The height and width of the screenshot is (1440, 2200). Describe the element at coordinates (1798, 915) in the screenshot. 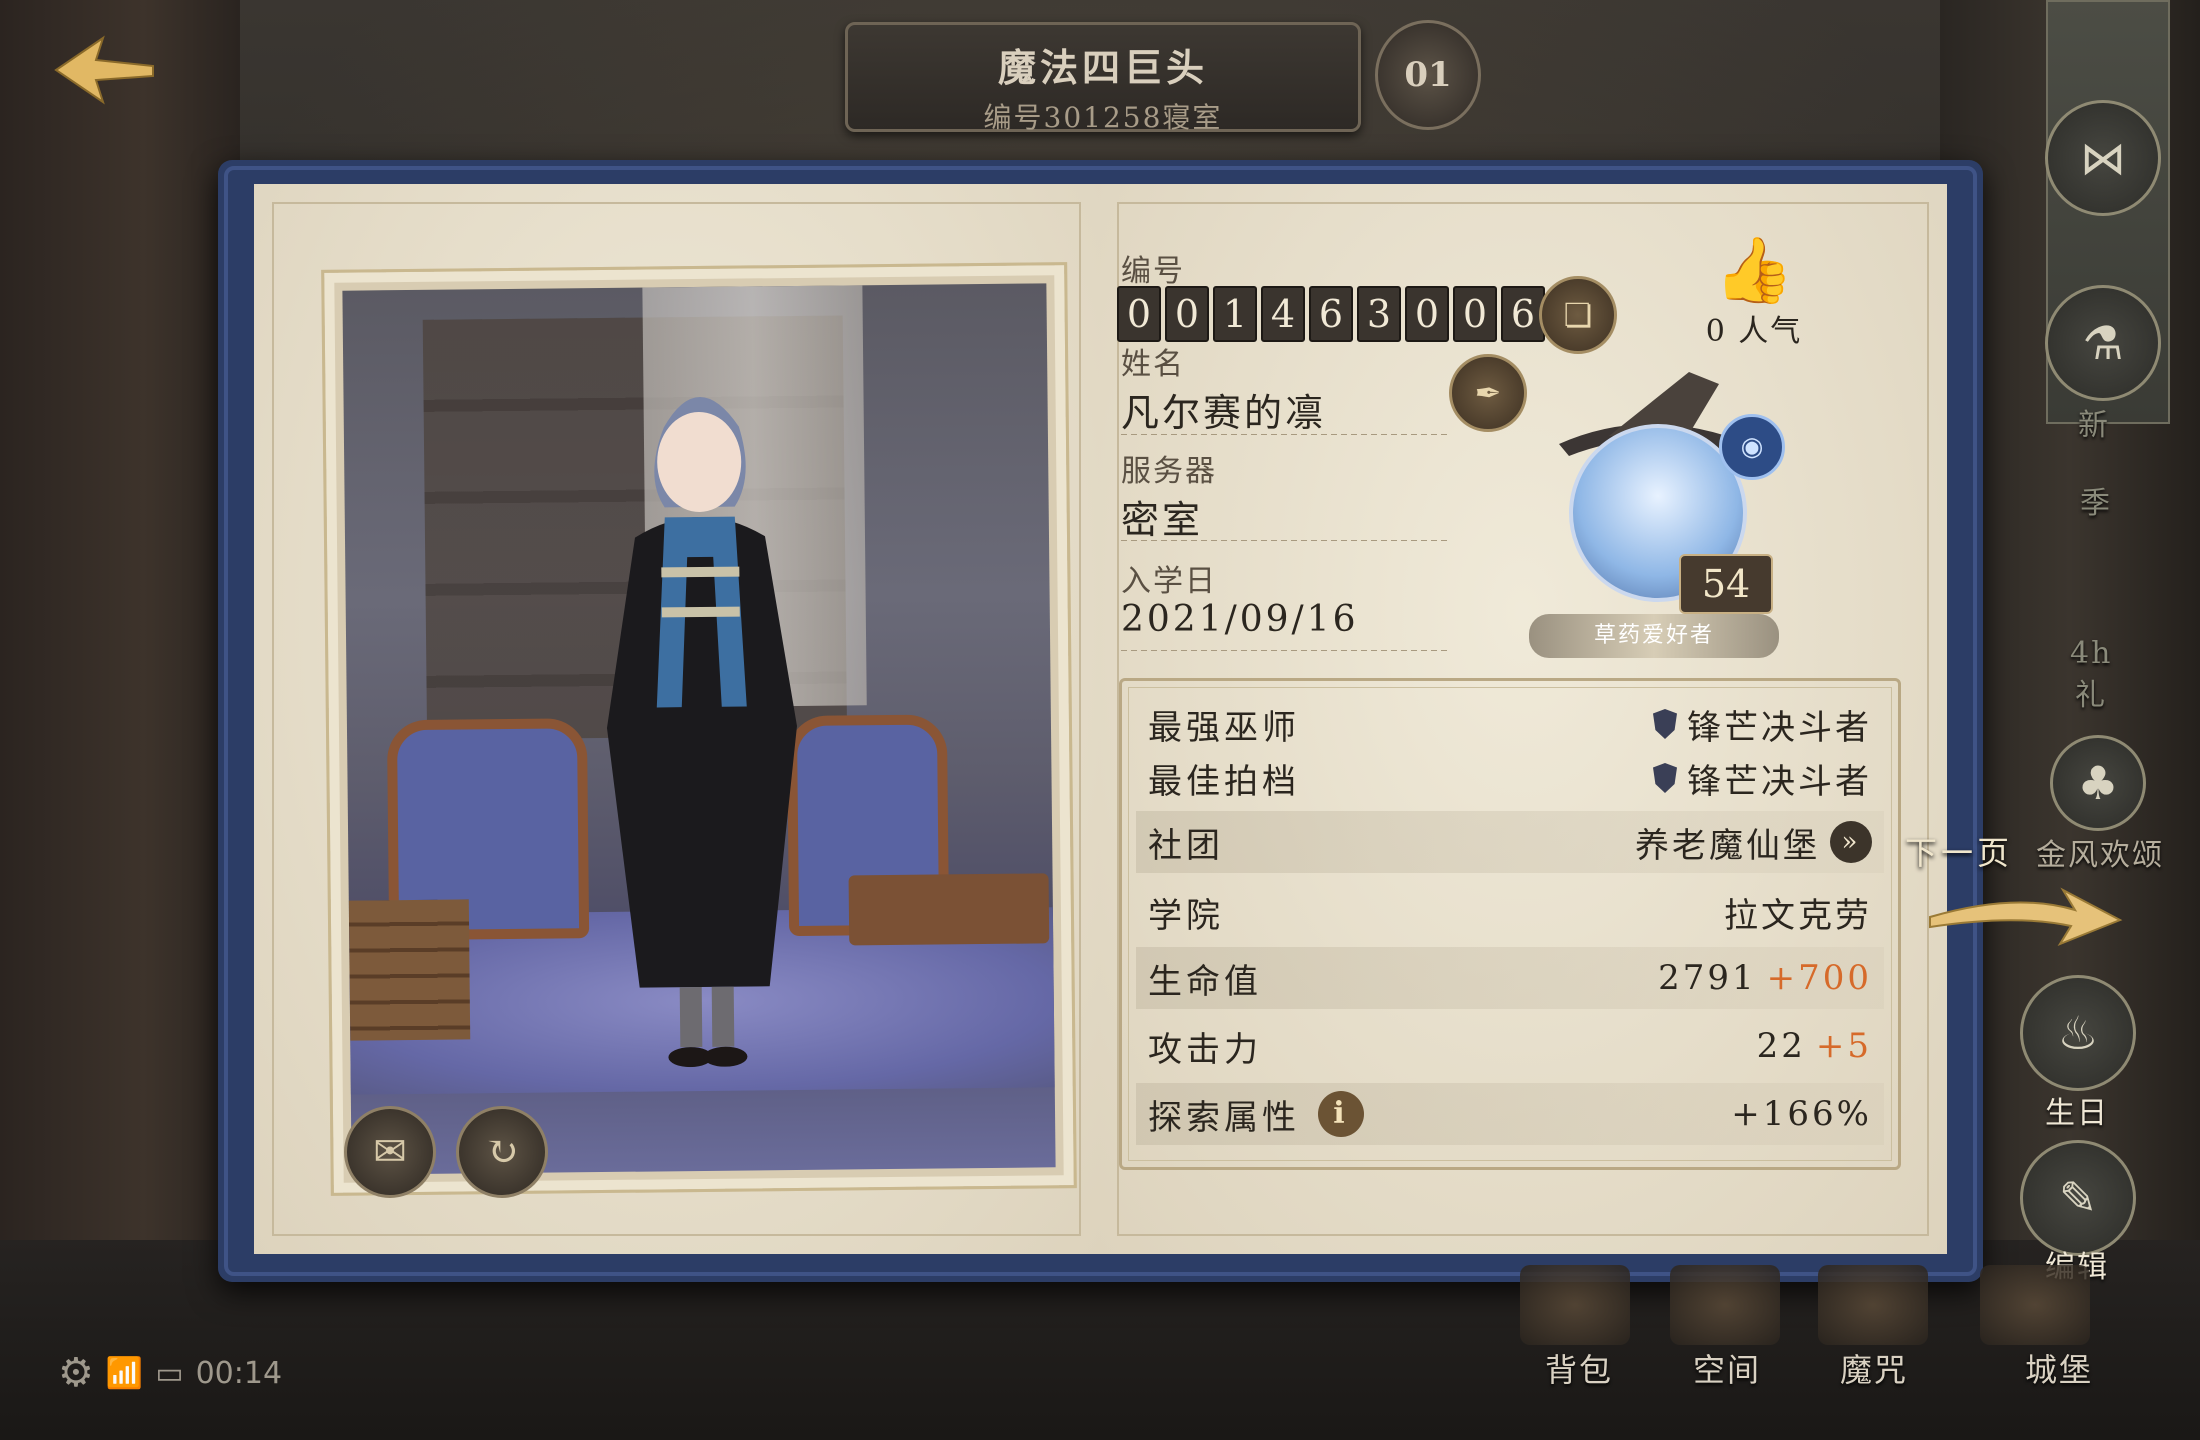

I see `stat-value: 拉文克劳` at that location.